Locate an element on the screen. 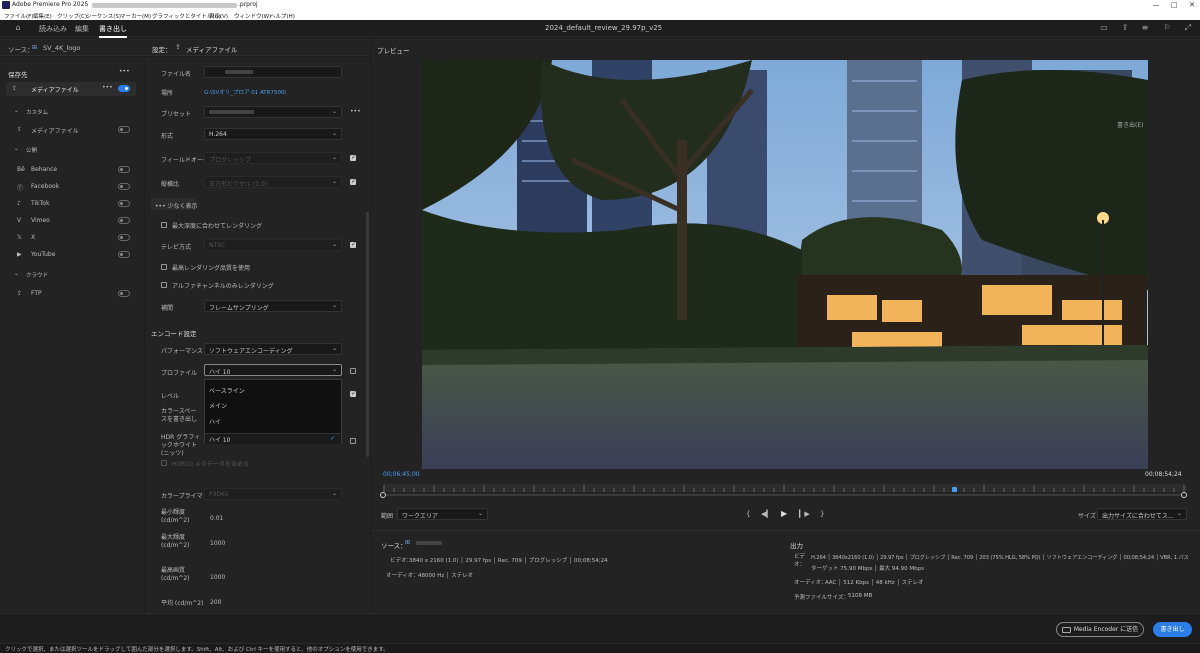 Image resolution: width=1200 pixels, height=653 pixels. set-in-icon: { is located at coordinates (748, 514).